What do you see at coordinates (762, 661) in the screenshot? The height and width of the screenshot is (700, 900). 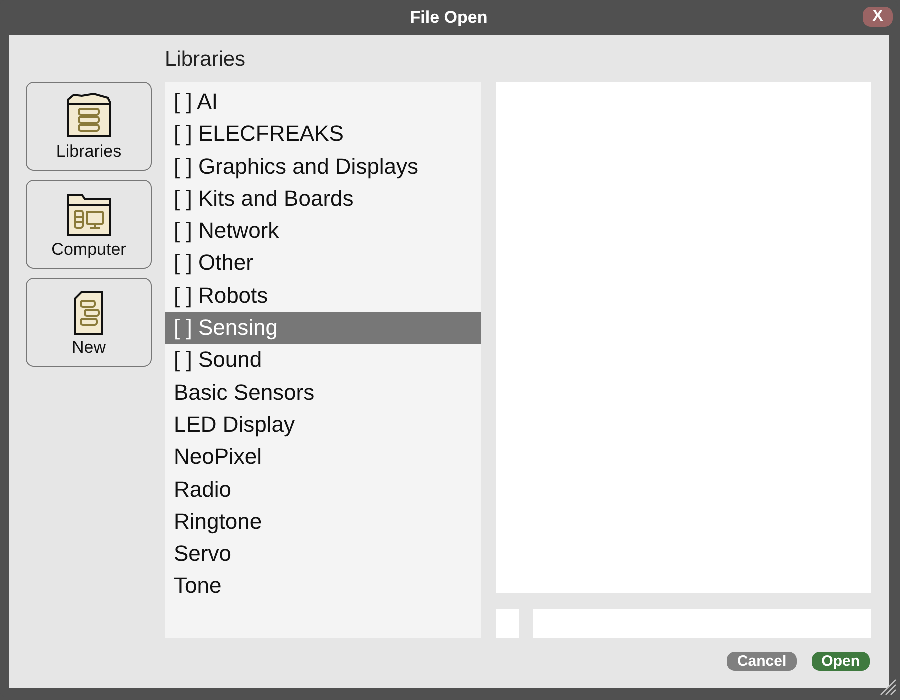 I see `cancel-button: Cancel` at bounding box center [762, 661].